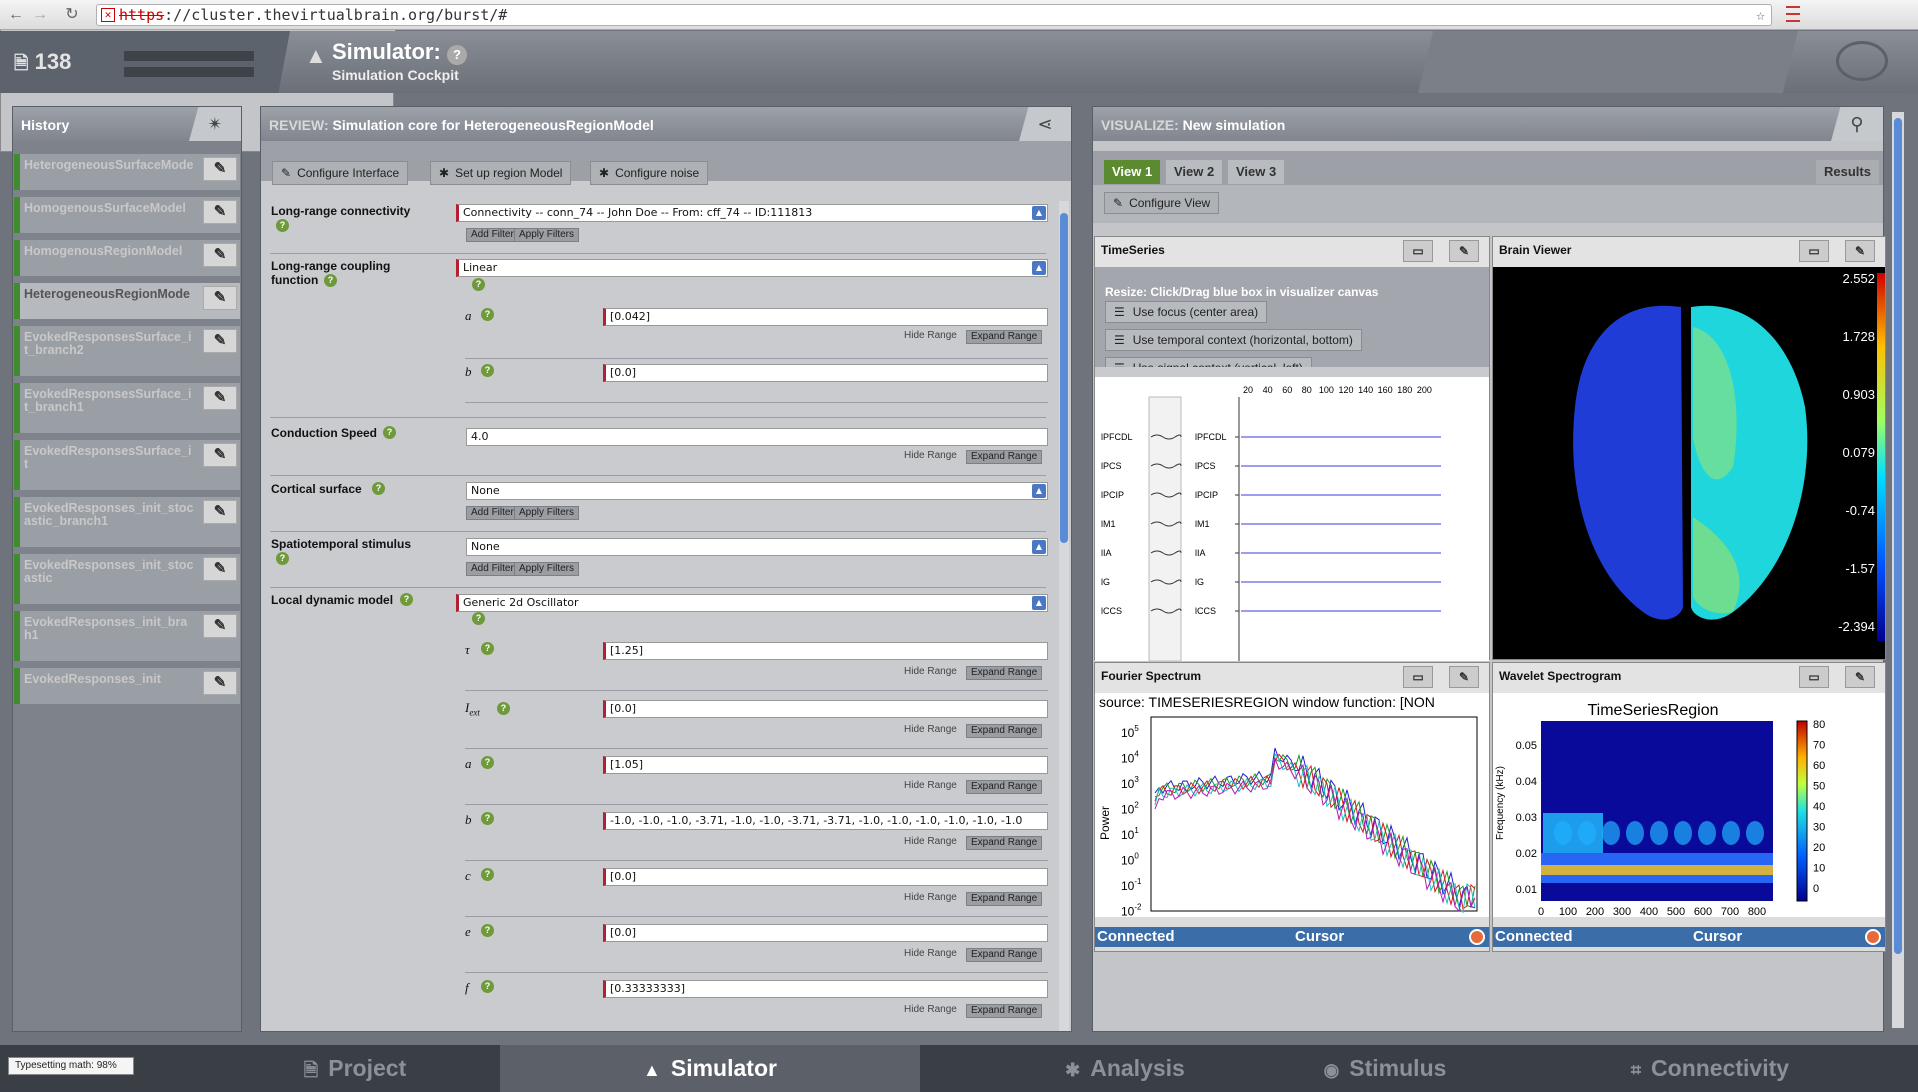 Image resolution: width=1918 pixels, height=1092 pixels. What do you see at coordinates (752, 603) in the screenshot?
I see `select-local: Generic 2d Oscillator ▲` at bounding box center [752, 603].